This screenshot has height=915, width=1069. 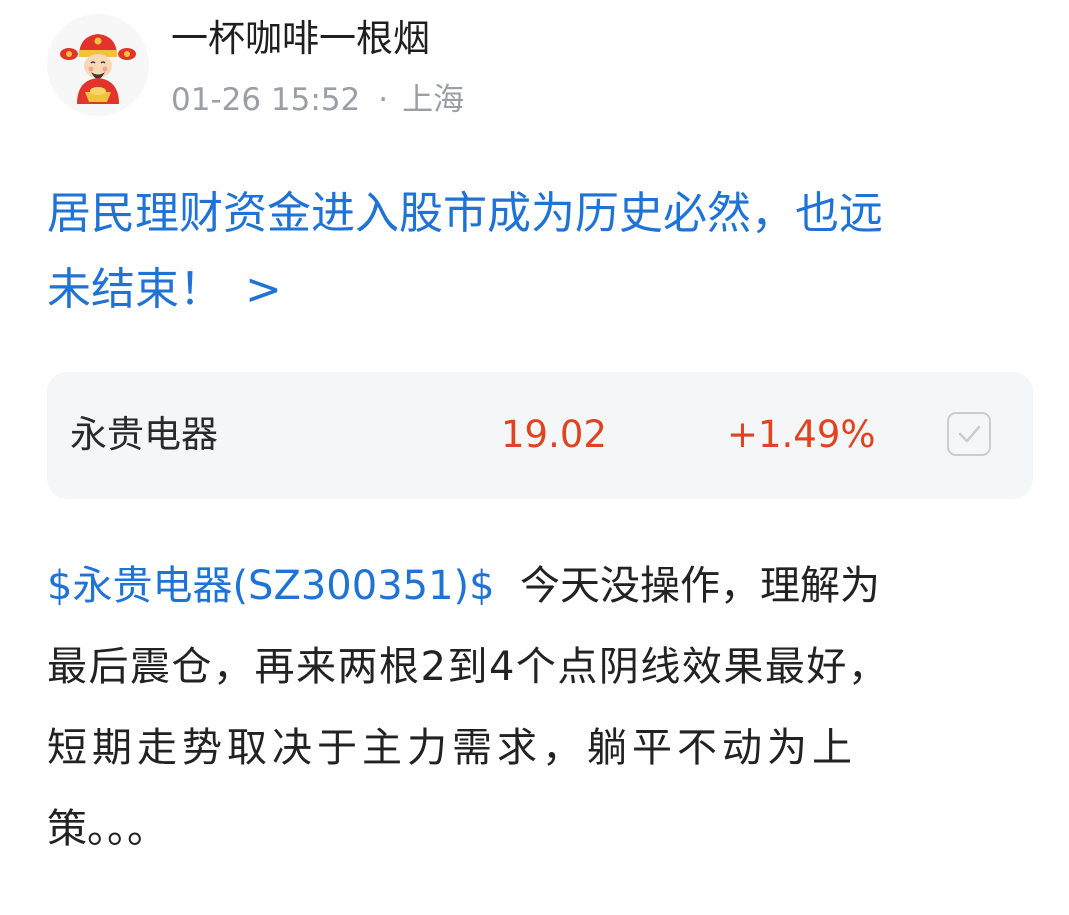 What do you see at coordinates (107, 829) in the screenshot?
I see `post-body-line-4: 策。。。` at bounding box center [107, 829].